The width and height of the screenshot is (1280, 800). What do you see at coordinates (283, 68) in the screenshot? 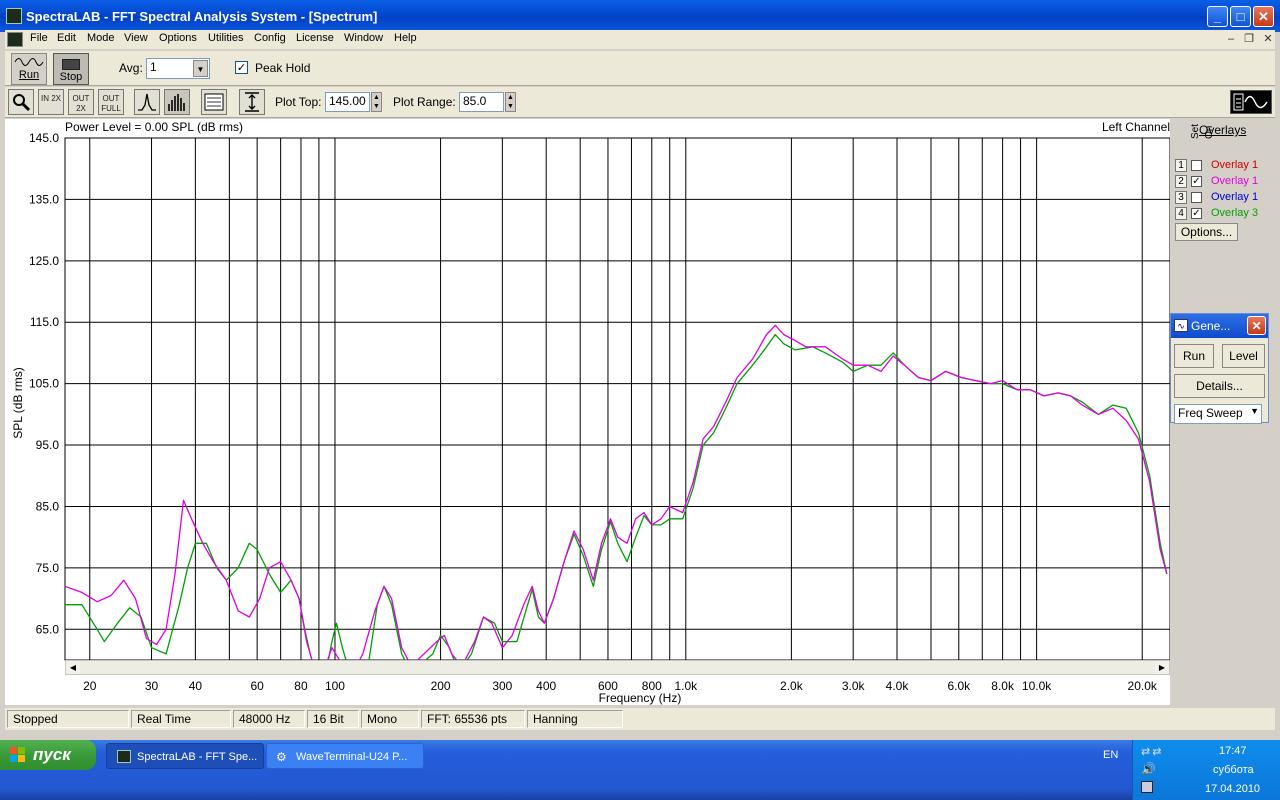
I see `peak-hold-label: Peak Hold` at bounding box center [283, 68].